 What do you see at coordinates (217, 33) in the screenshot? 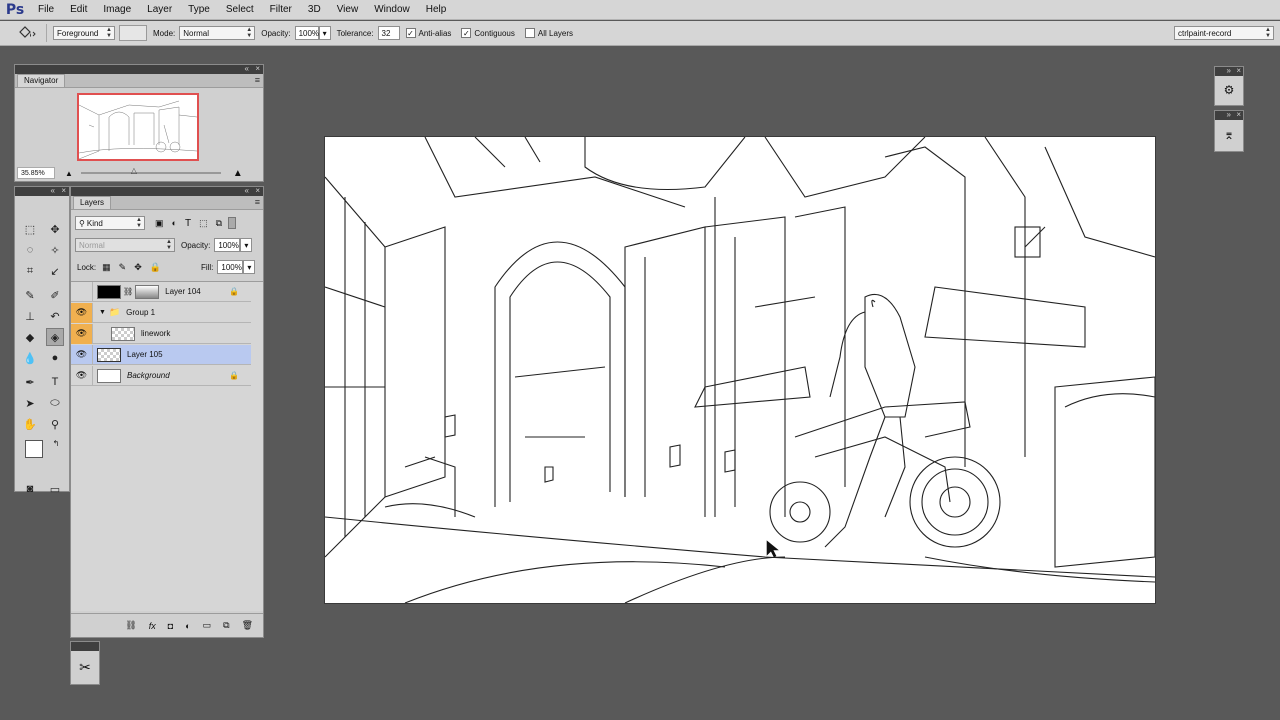
I see `mode-select: Normal ▲ ▼` at bounding box center [217, 33].